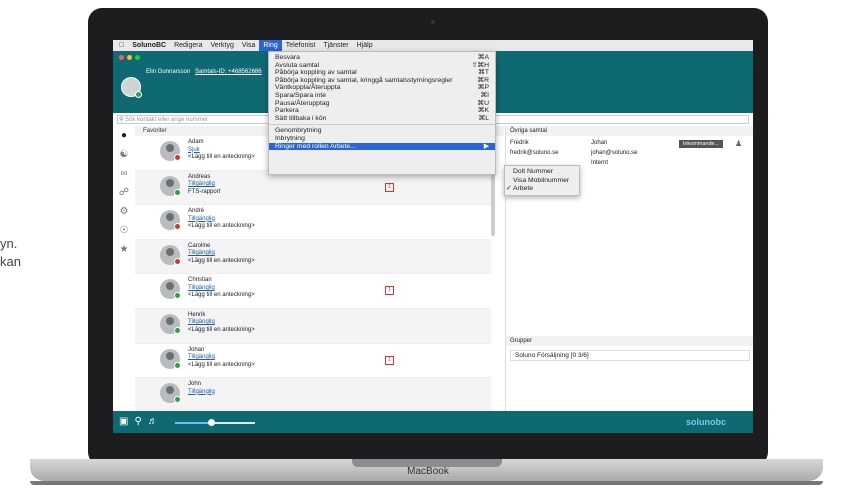  What do you see at coordinates (124, 192) in the screenshot?
I see `group-icon: ☍` at bounding box center [124, 192].